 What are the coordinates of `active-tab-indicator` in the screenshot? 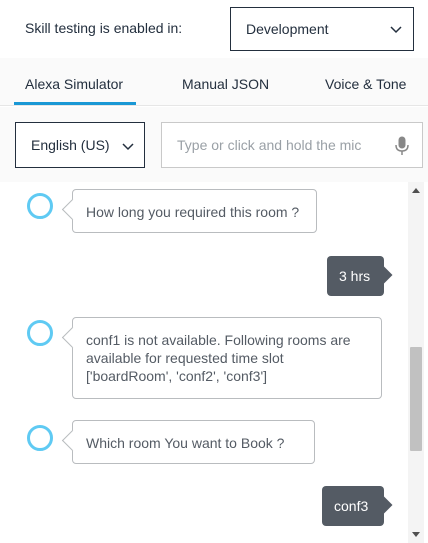 It's located at (75, 103).